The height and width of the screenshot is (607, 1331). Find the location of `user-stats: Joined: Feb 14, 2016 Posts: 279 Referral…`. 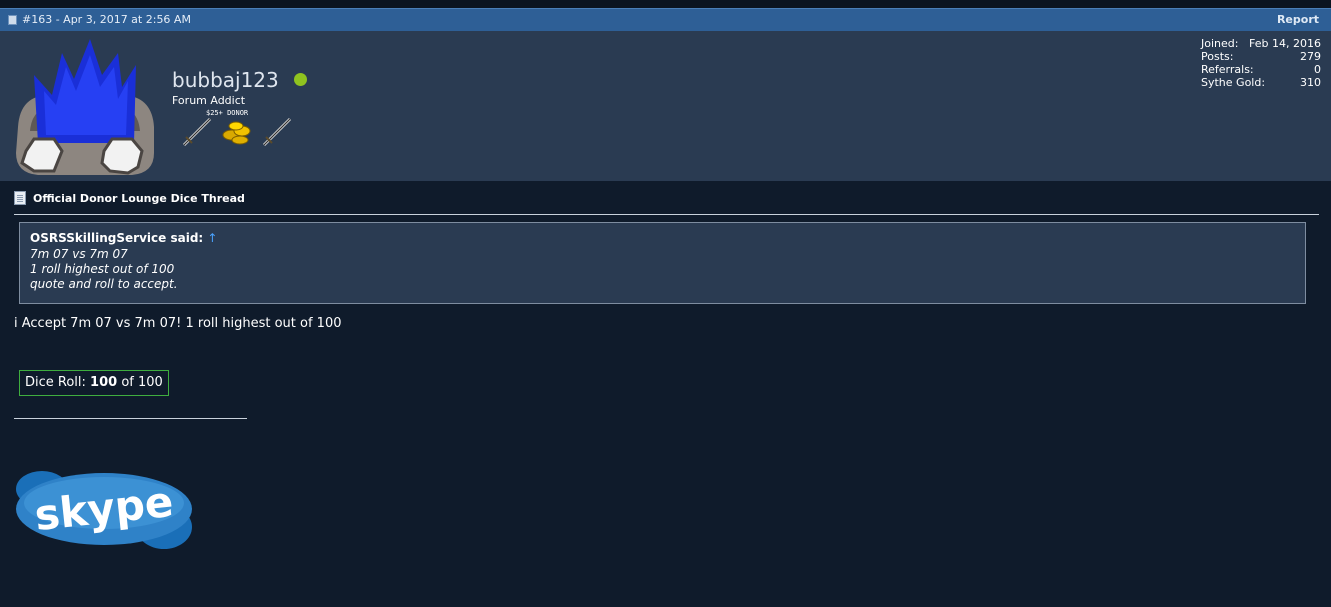

user-stats: Joined: Feb 14, 2016 Posts: 279 Referral… is located at coordinates (1261, 63).